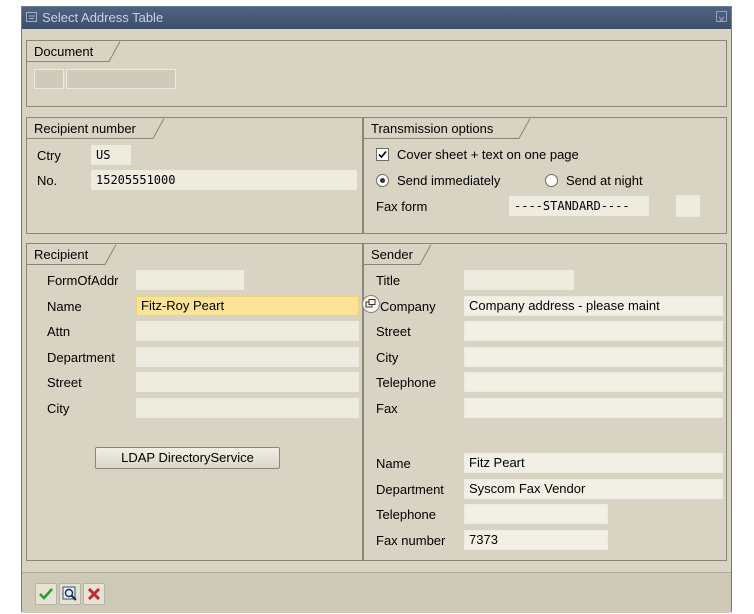 This screenshot has height=614, width=754. I want to click on department-label: Department, so click(81, 357).